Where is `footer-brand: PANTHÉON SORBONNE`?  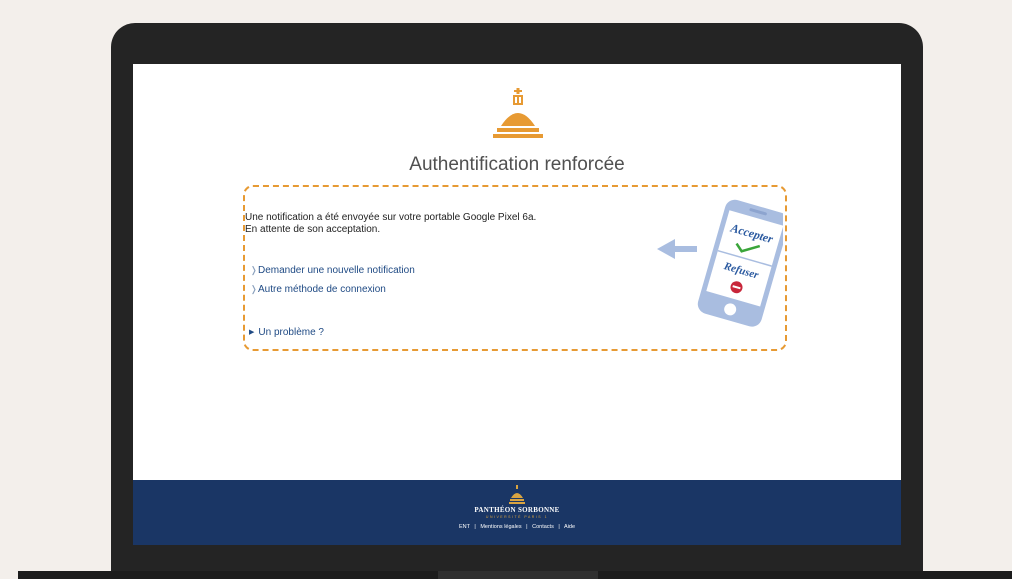
footer-brand: PANTHÉON SORBONNE is located at coordinates (517, 510).